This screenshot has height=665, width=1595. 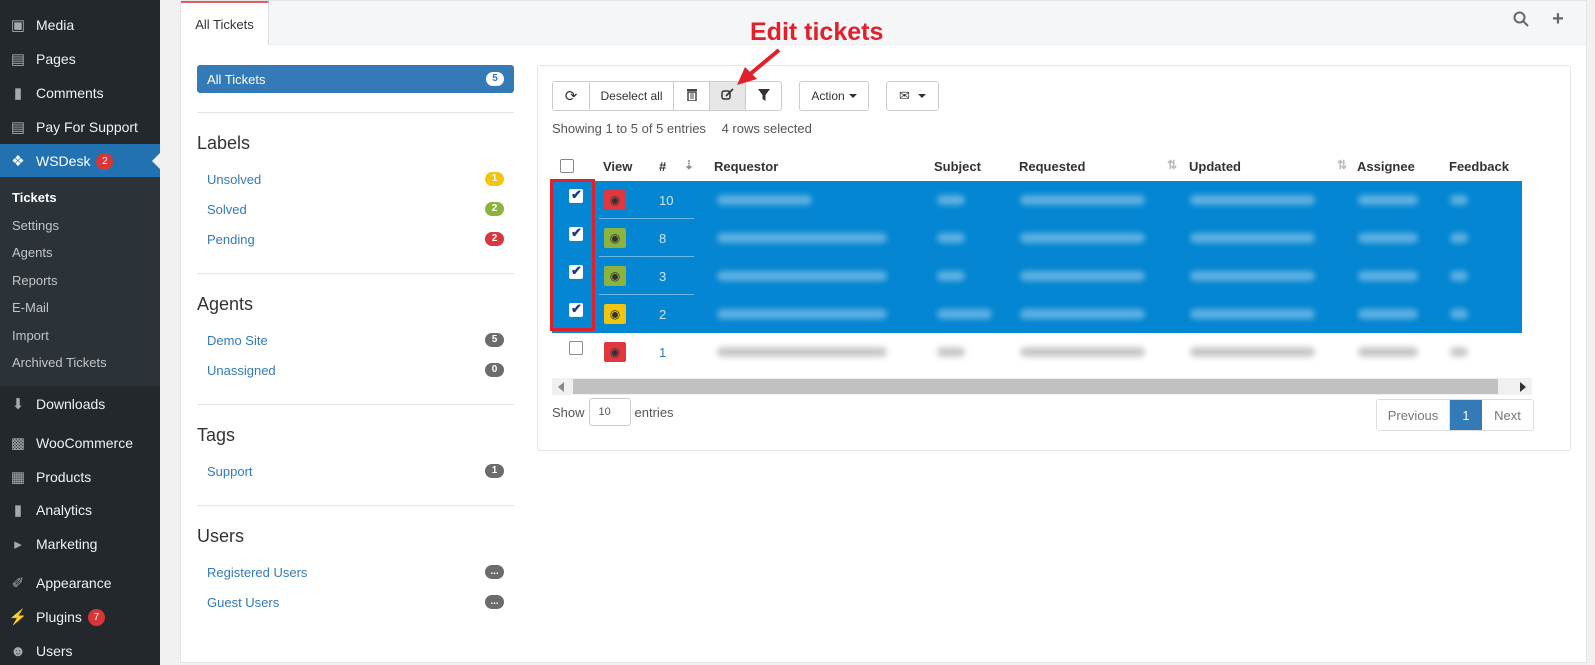 What do you see at coordinates (617, 166) in the screenshot?
I see `col-view: View` at bounding box center [617, 166].